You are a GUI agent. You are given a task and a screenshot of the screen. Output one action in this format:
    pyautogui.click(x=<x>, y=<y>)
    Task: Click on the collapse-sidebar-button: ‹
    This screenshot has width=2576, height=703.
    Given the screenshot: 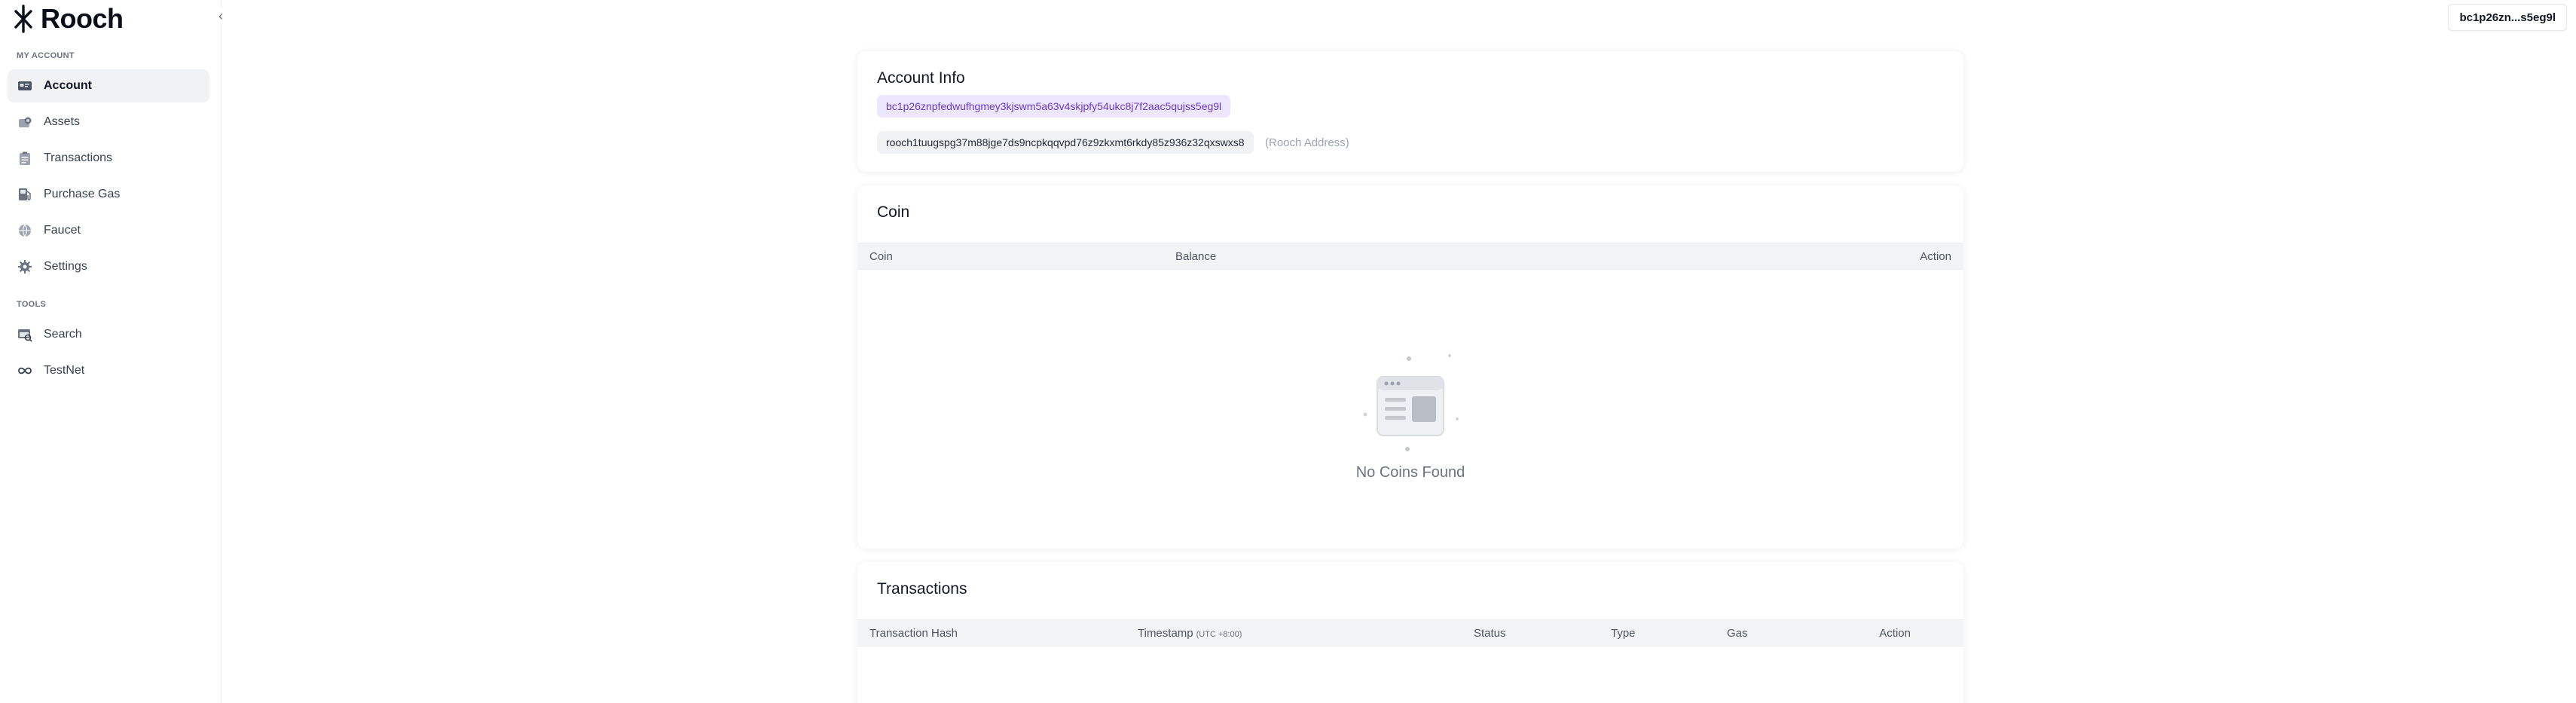 What is the action you would take?
    pyautogui.click(x=221, y=16)
    